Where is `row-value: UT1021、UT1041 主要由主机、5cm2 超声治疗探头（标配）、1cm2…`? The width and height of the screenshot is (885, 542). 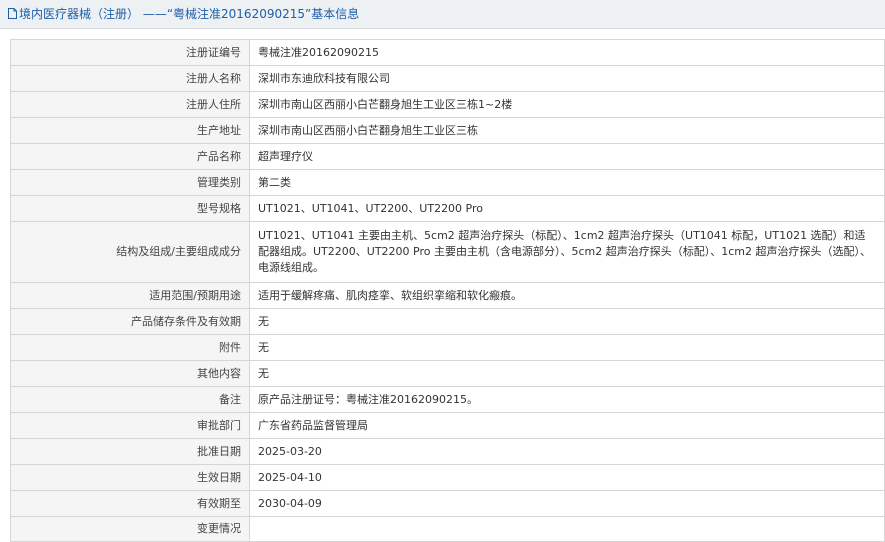 row-value: UT1021、UT1041 主要由主机、5cm2 超声治疗探头（标配）、1cm2… is located at coordinates (567, 252).